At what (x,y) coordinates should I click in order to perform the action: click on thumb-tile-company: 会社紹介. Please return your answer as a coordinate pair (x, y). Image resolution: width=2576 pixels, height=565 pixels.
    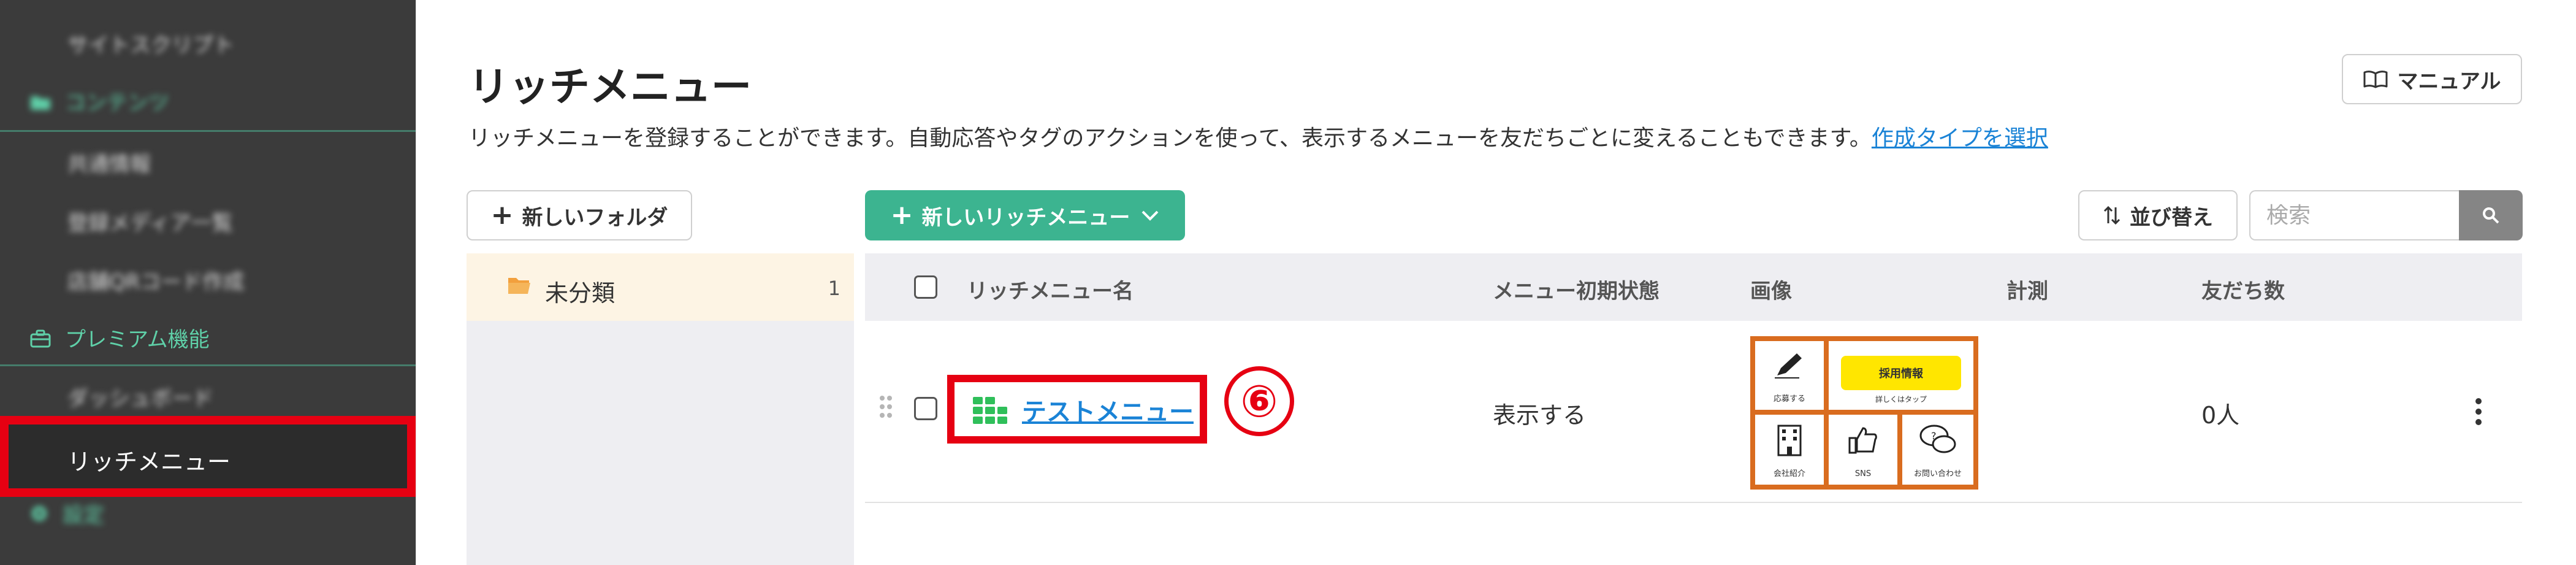
    Looking at the image, I should click on (1789, 450).